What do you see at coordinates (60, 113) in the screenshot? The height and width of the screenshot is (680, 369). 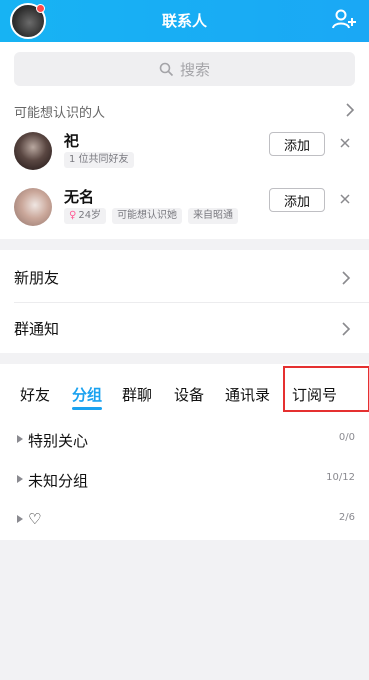 I see `recommend-title: 可能想认识的人` at bounding box center [60, 113].